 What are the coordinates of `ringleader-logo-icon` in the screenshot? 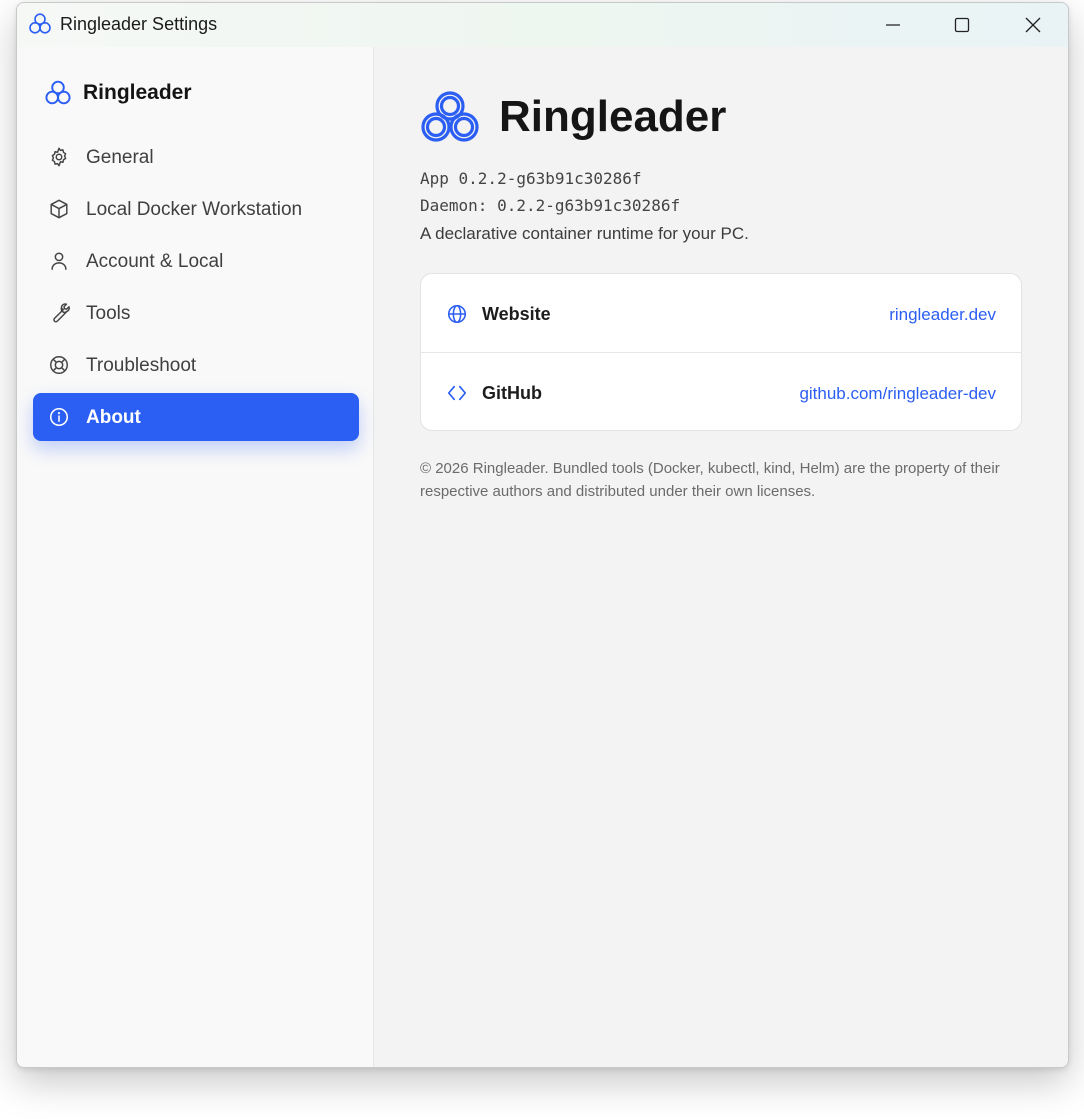 It's located at (450, 116).